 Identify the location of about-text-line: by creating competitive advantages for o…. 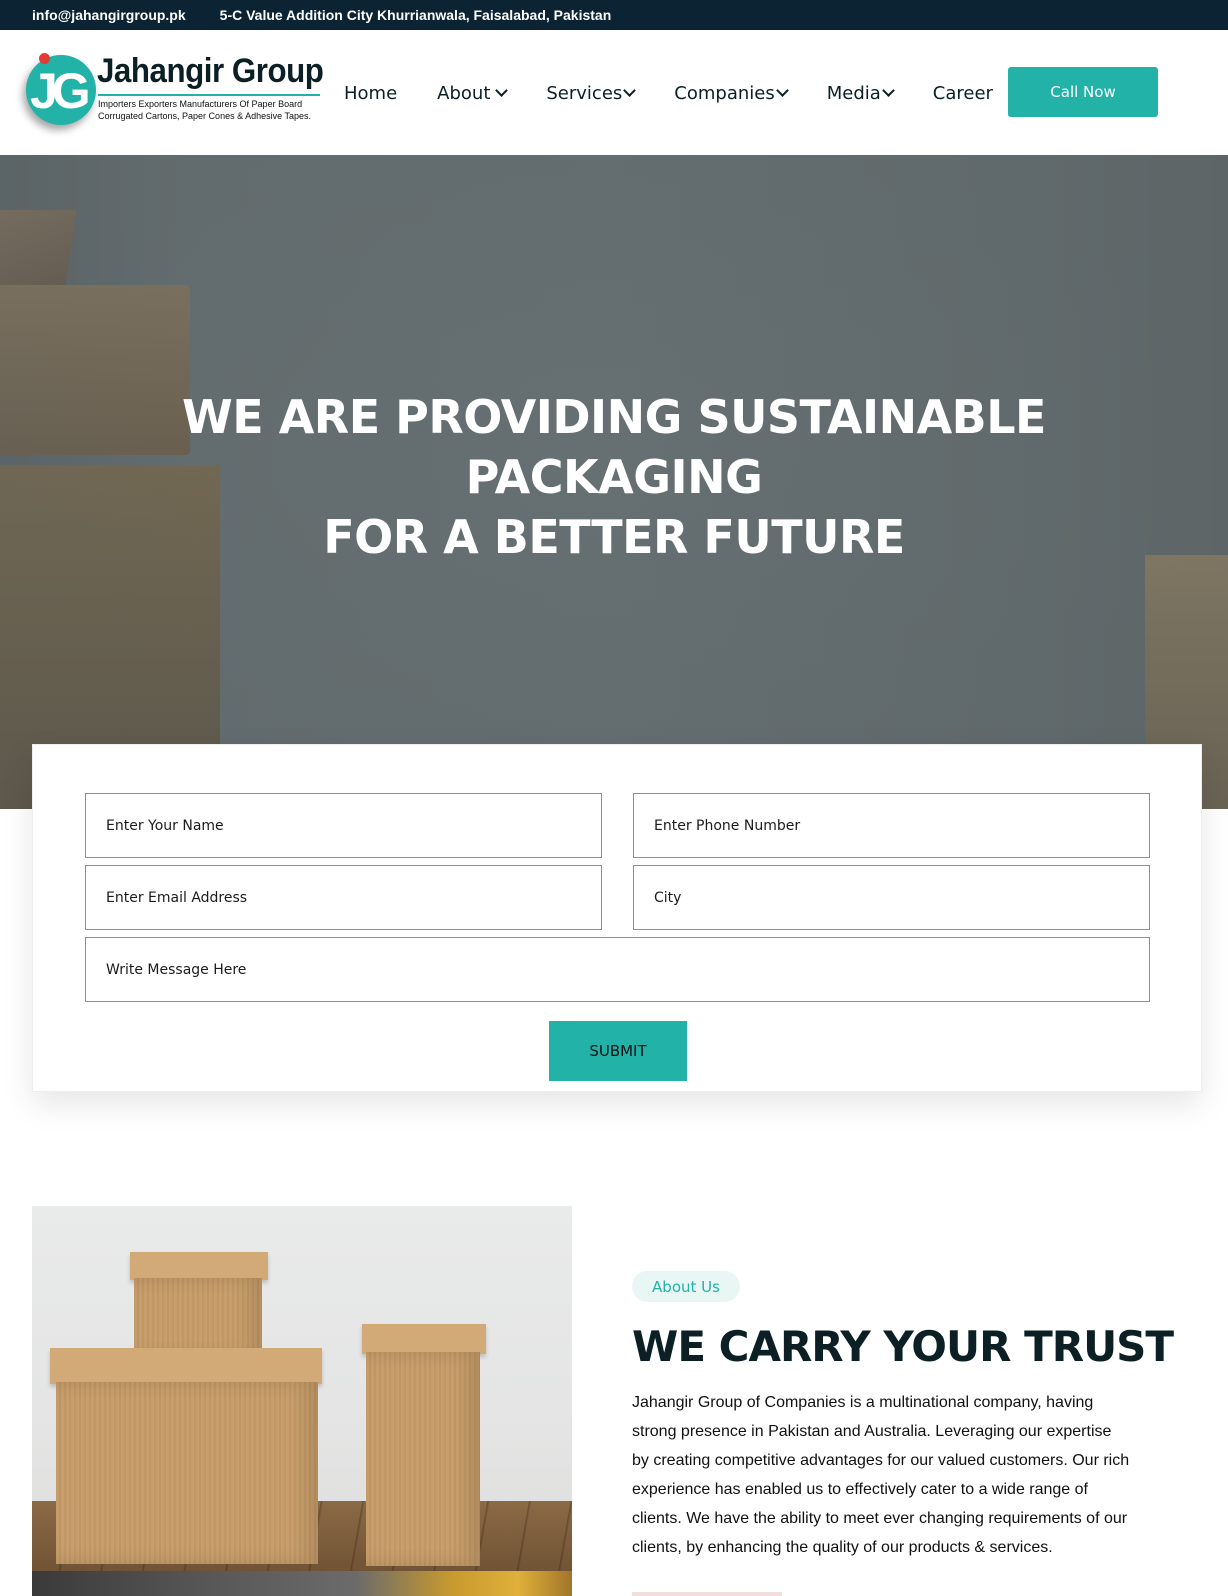
(881, 1460).